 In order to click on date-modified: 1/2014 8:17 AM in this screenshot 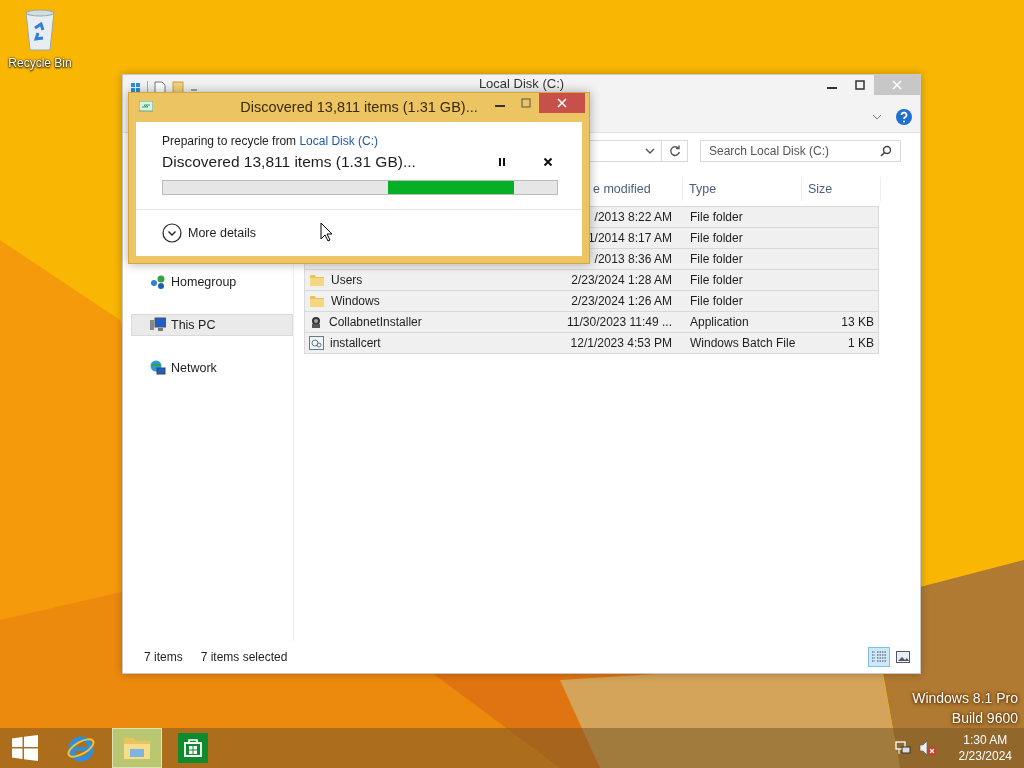, I will do `click(629, 238)`.